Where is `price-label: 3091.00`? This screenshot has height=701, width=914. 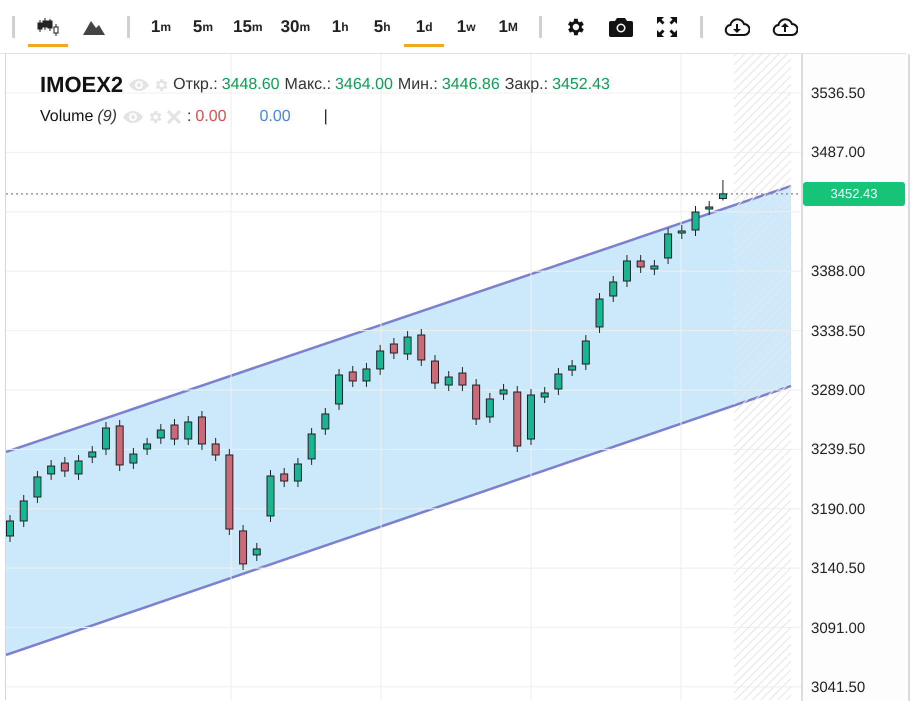
price-label: 3091.00 is located at coordinates (838, 628).